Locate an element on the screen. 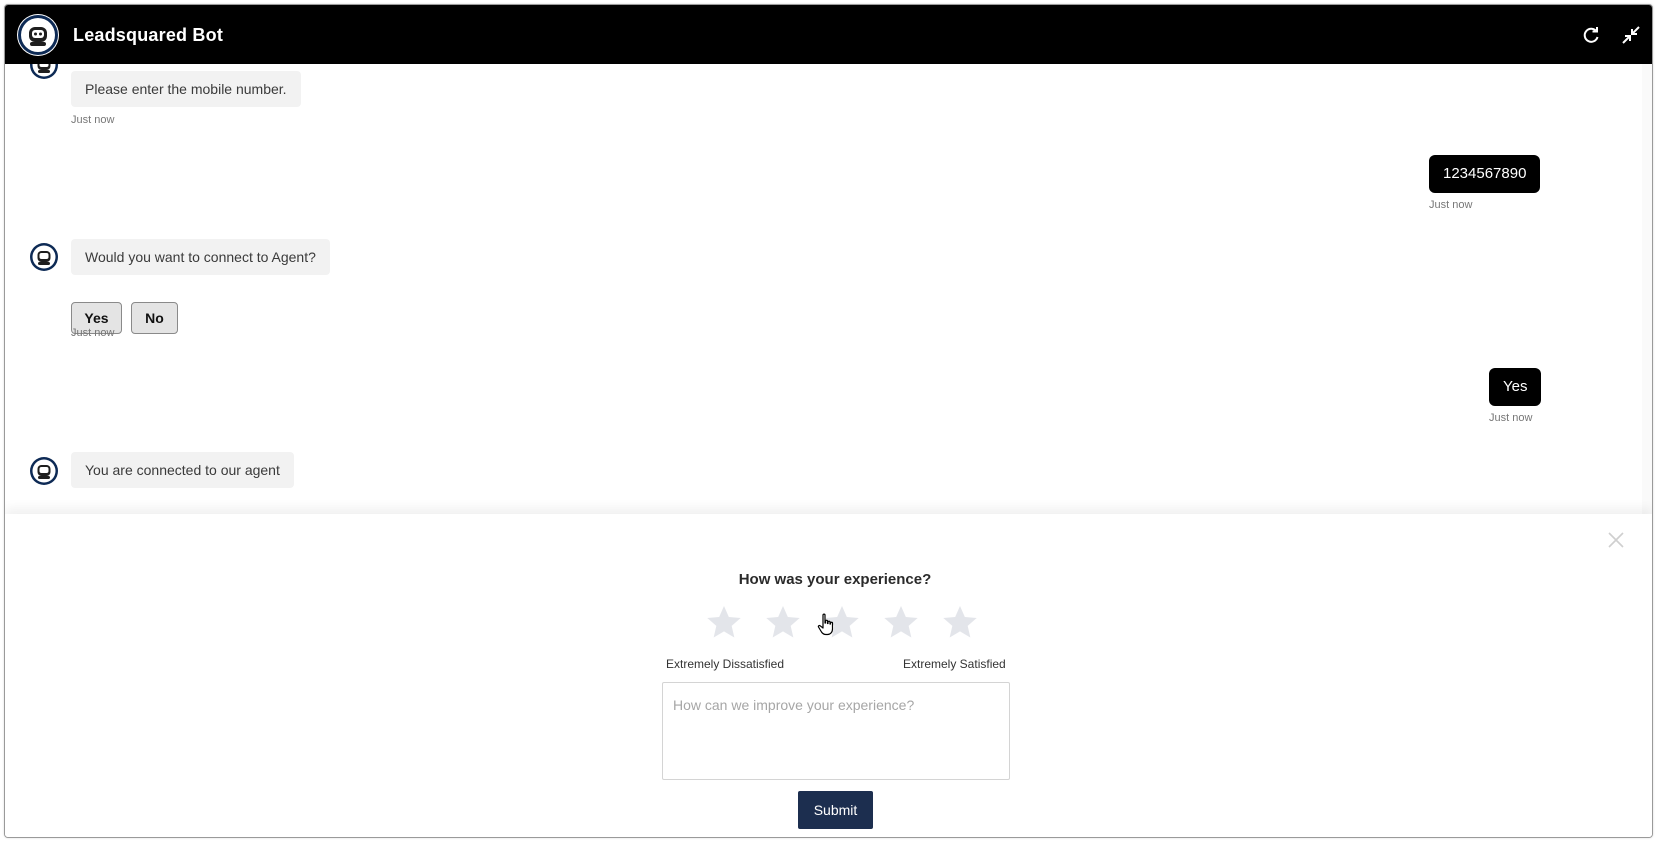 The image size is (1671, 842). minimize-button is located at coordinates (1631, 35).